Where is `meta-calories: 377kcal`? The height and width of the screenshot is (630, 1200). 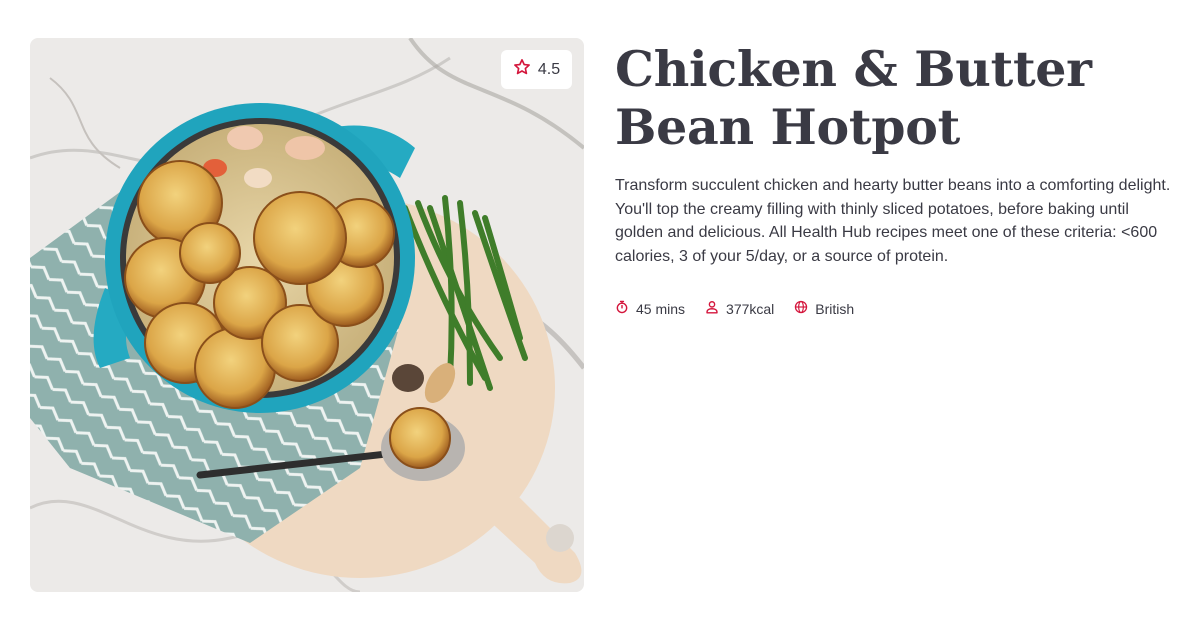 meta-calories: 377kcal is located at coordinates (739, 308).